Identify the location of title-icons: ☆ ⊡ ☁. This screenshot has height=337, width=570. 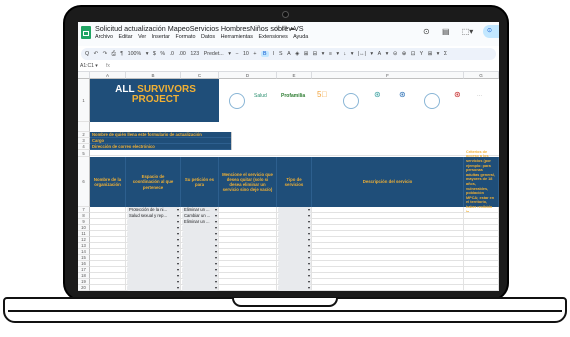
(284, 28).